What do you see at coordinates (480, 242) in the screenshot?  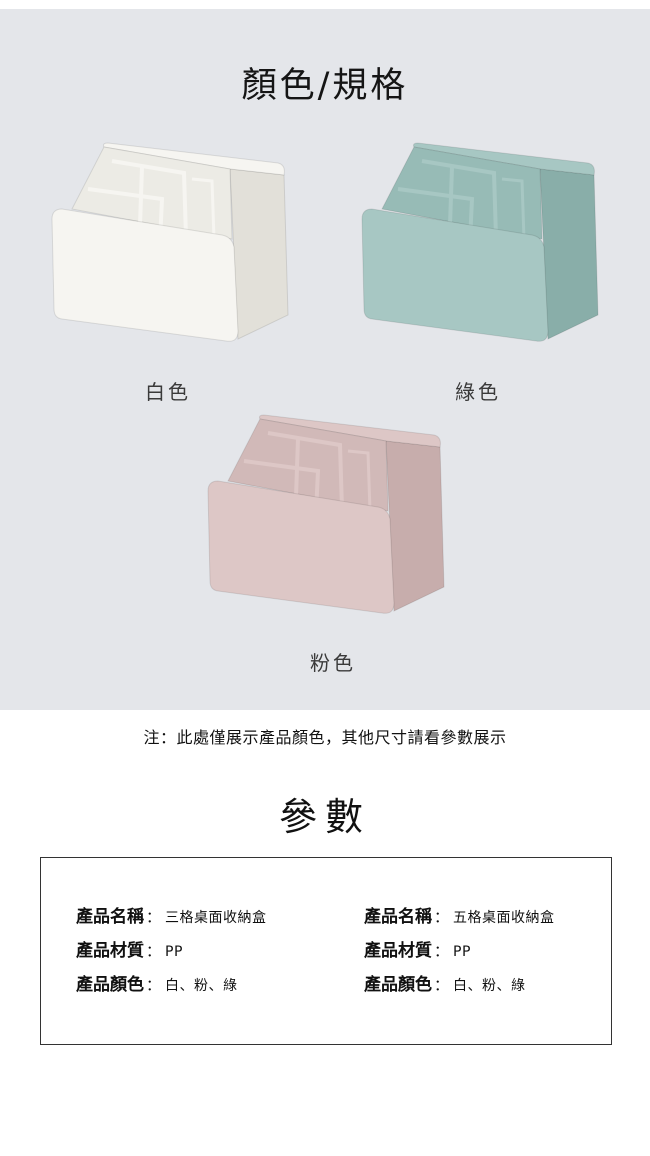 I see `organizer-green-illustration` at bounding box center [480, 242].